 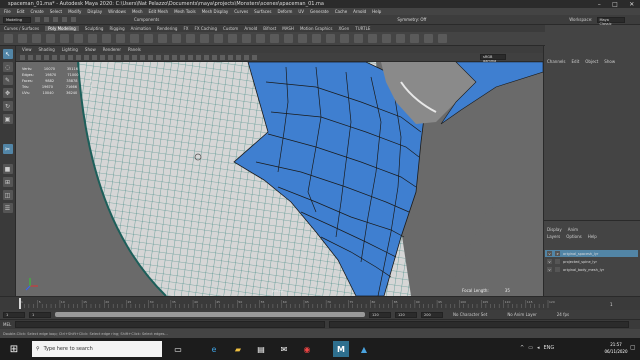 I want to click on soften-edge-icon, so click(x=330, y=38).